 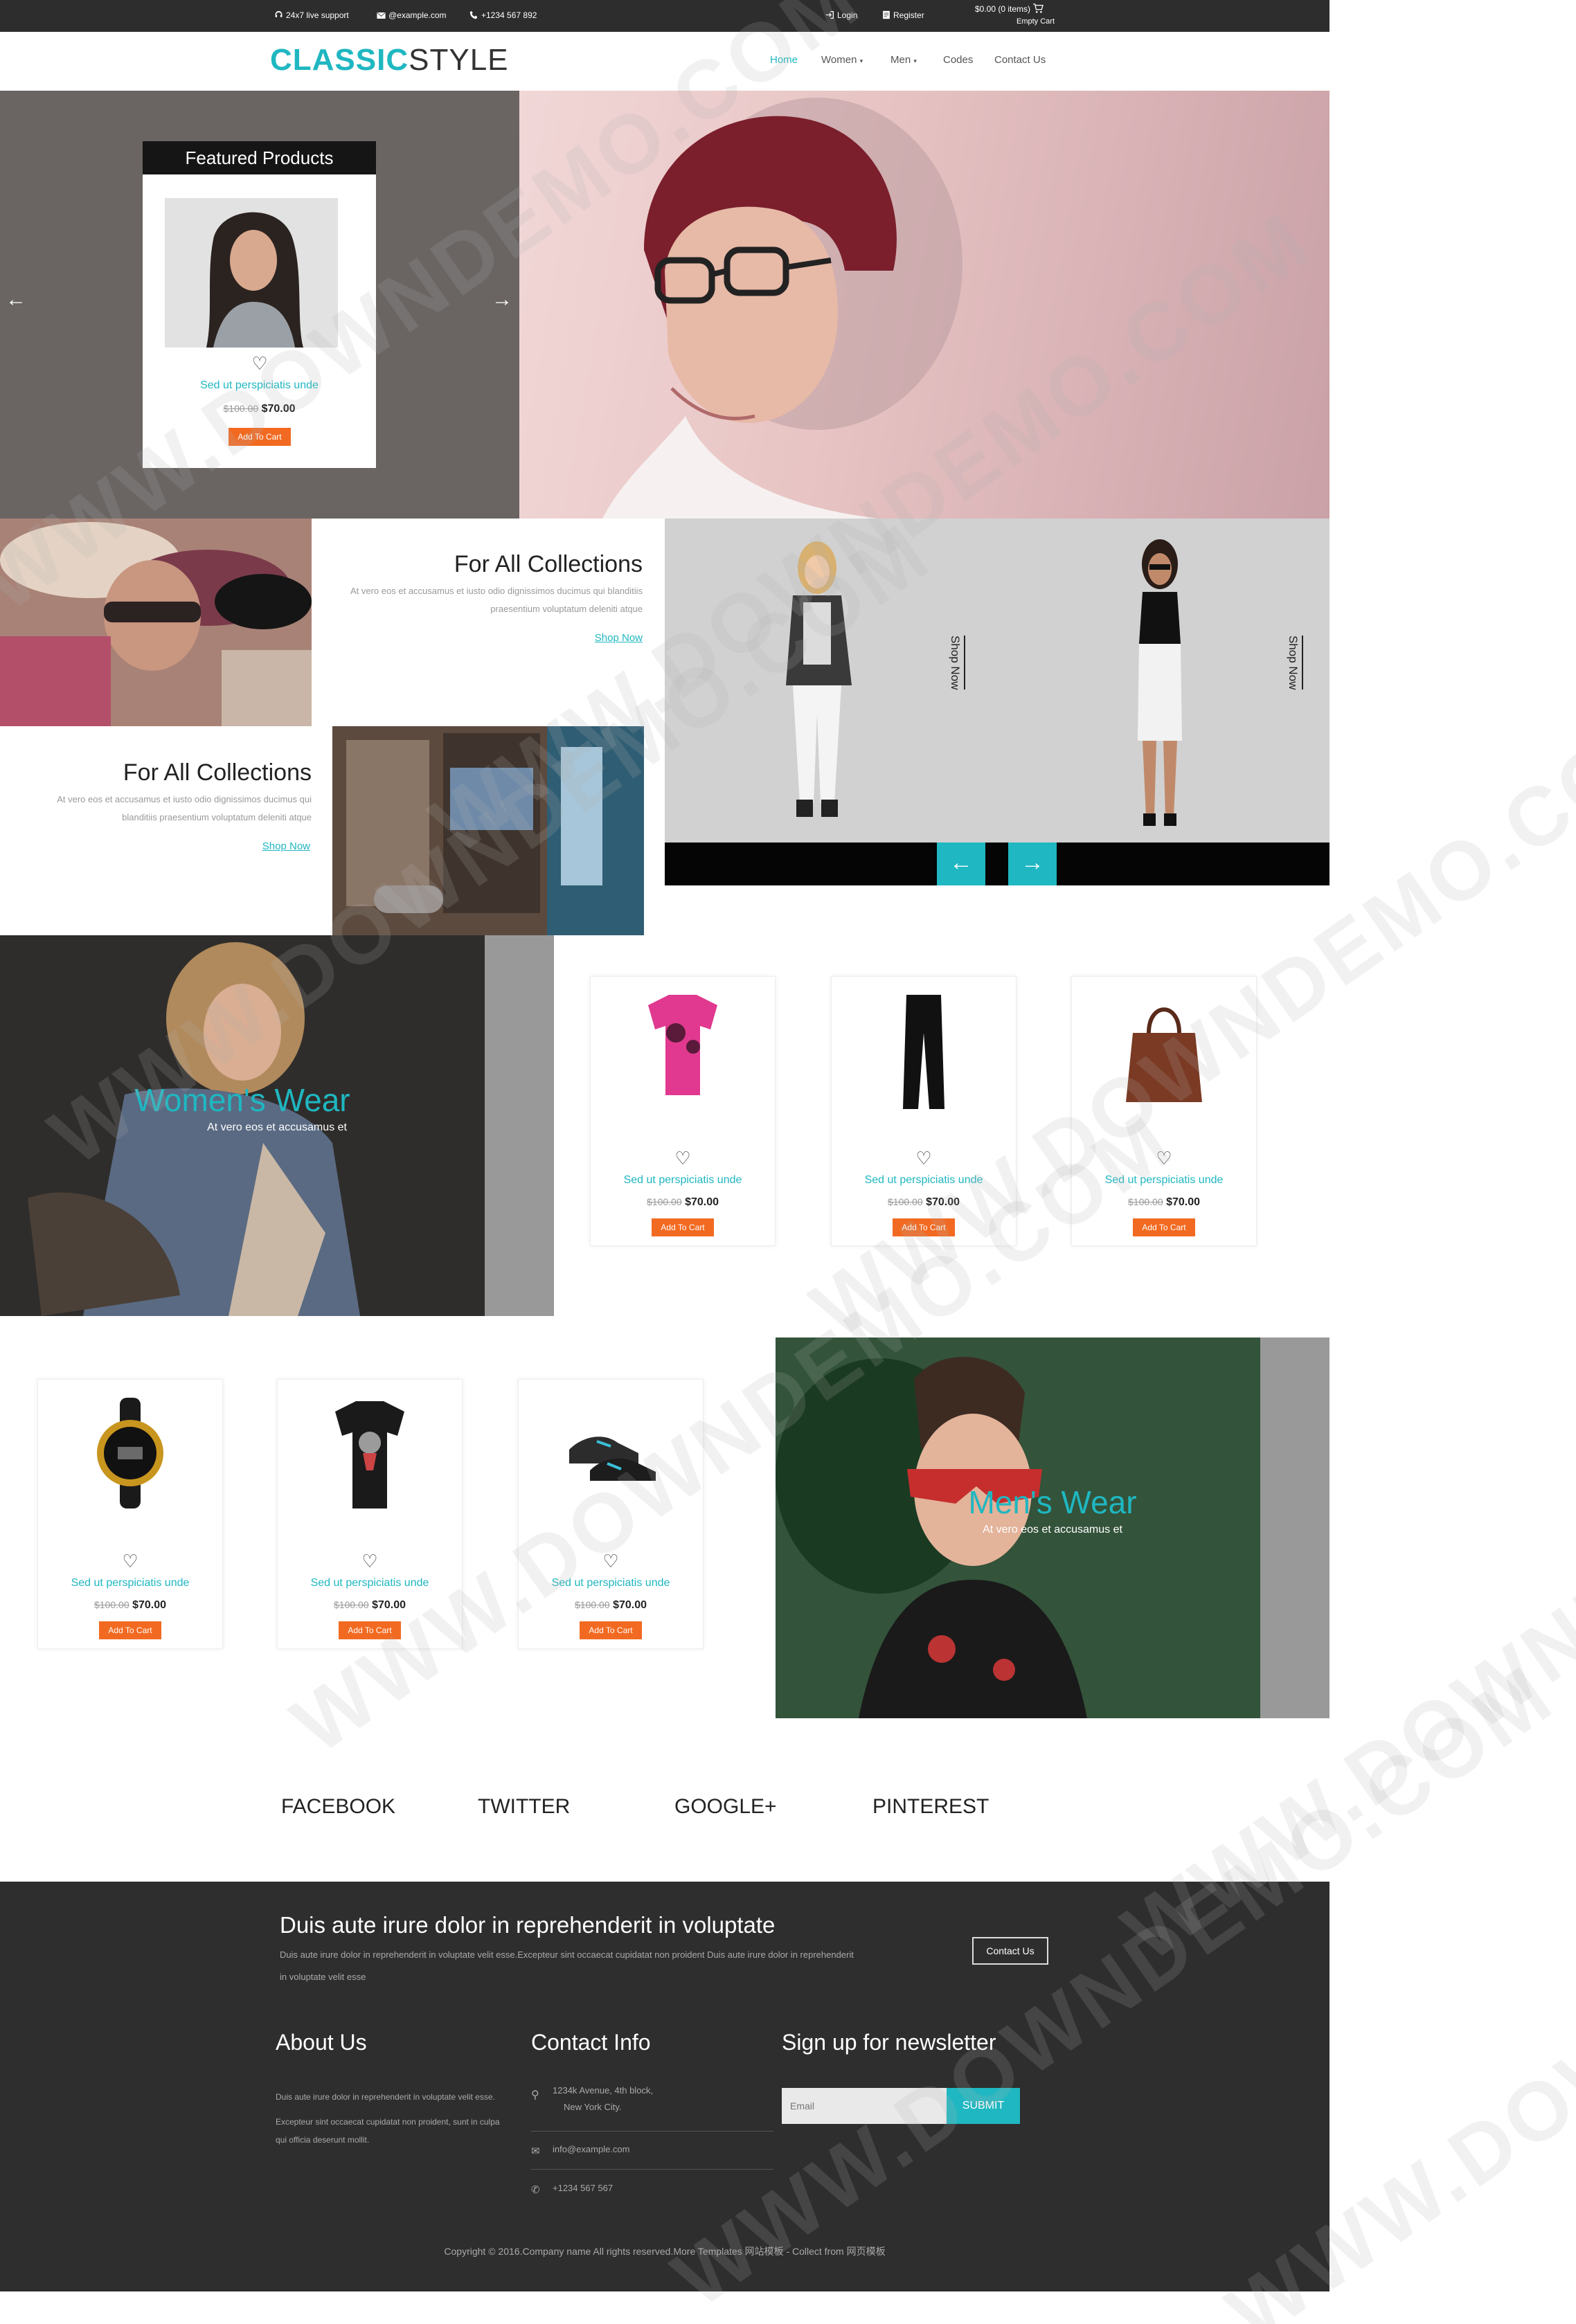 What do you see at coordinates (889, 2042) in the screenshot?
I see `newsletter-title: Sign up for newsletter` at bounding box center [889, 2042].